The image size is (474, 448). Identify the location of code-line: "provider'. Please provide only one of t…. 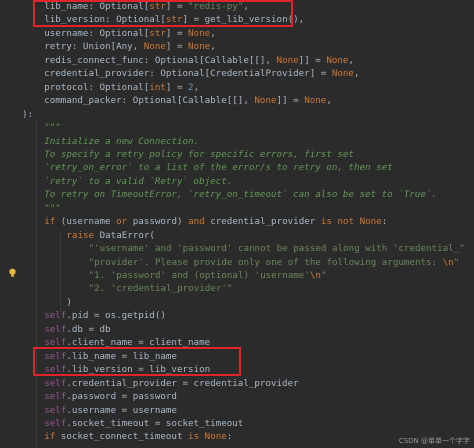
(274, 262).